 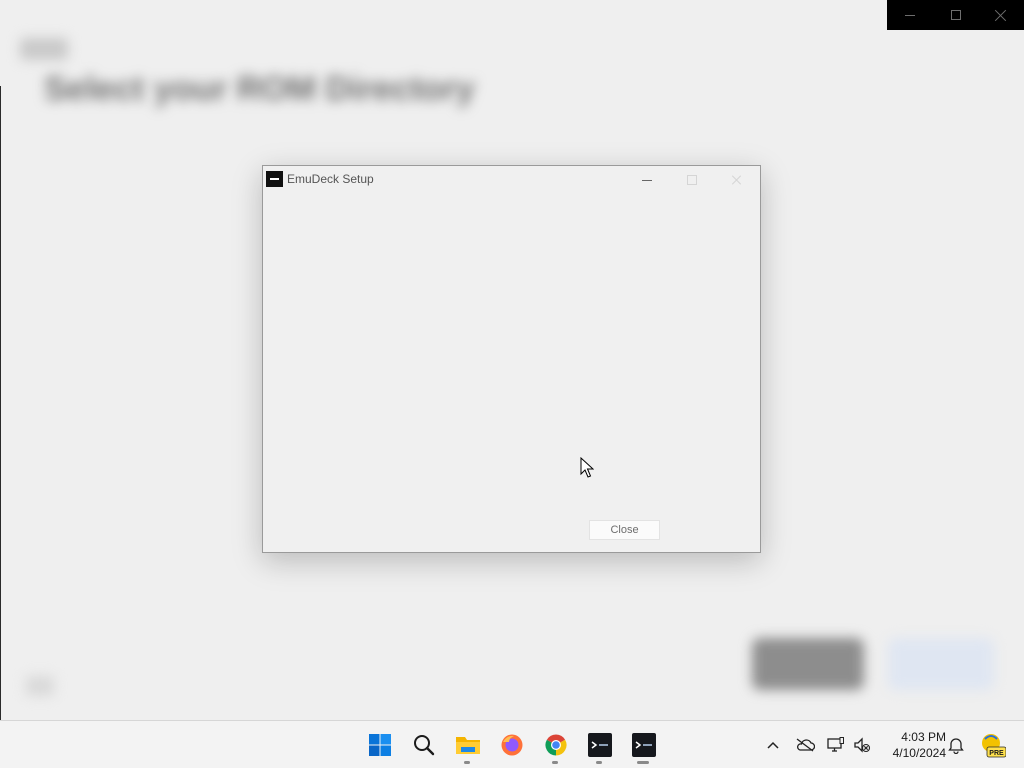 What do you see at coordinates (913, 745) in the screenshot?
I see `taskbar-clock: 4:03 PM 4/10/2024` at bounding box center [913, 745].